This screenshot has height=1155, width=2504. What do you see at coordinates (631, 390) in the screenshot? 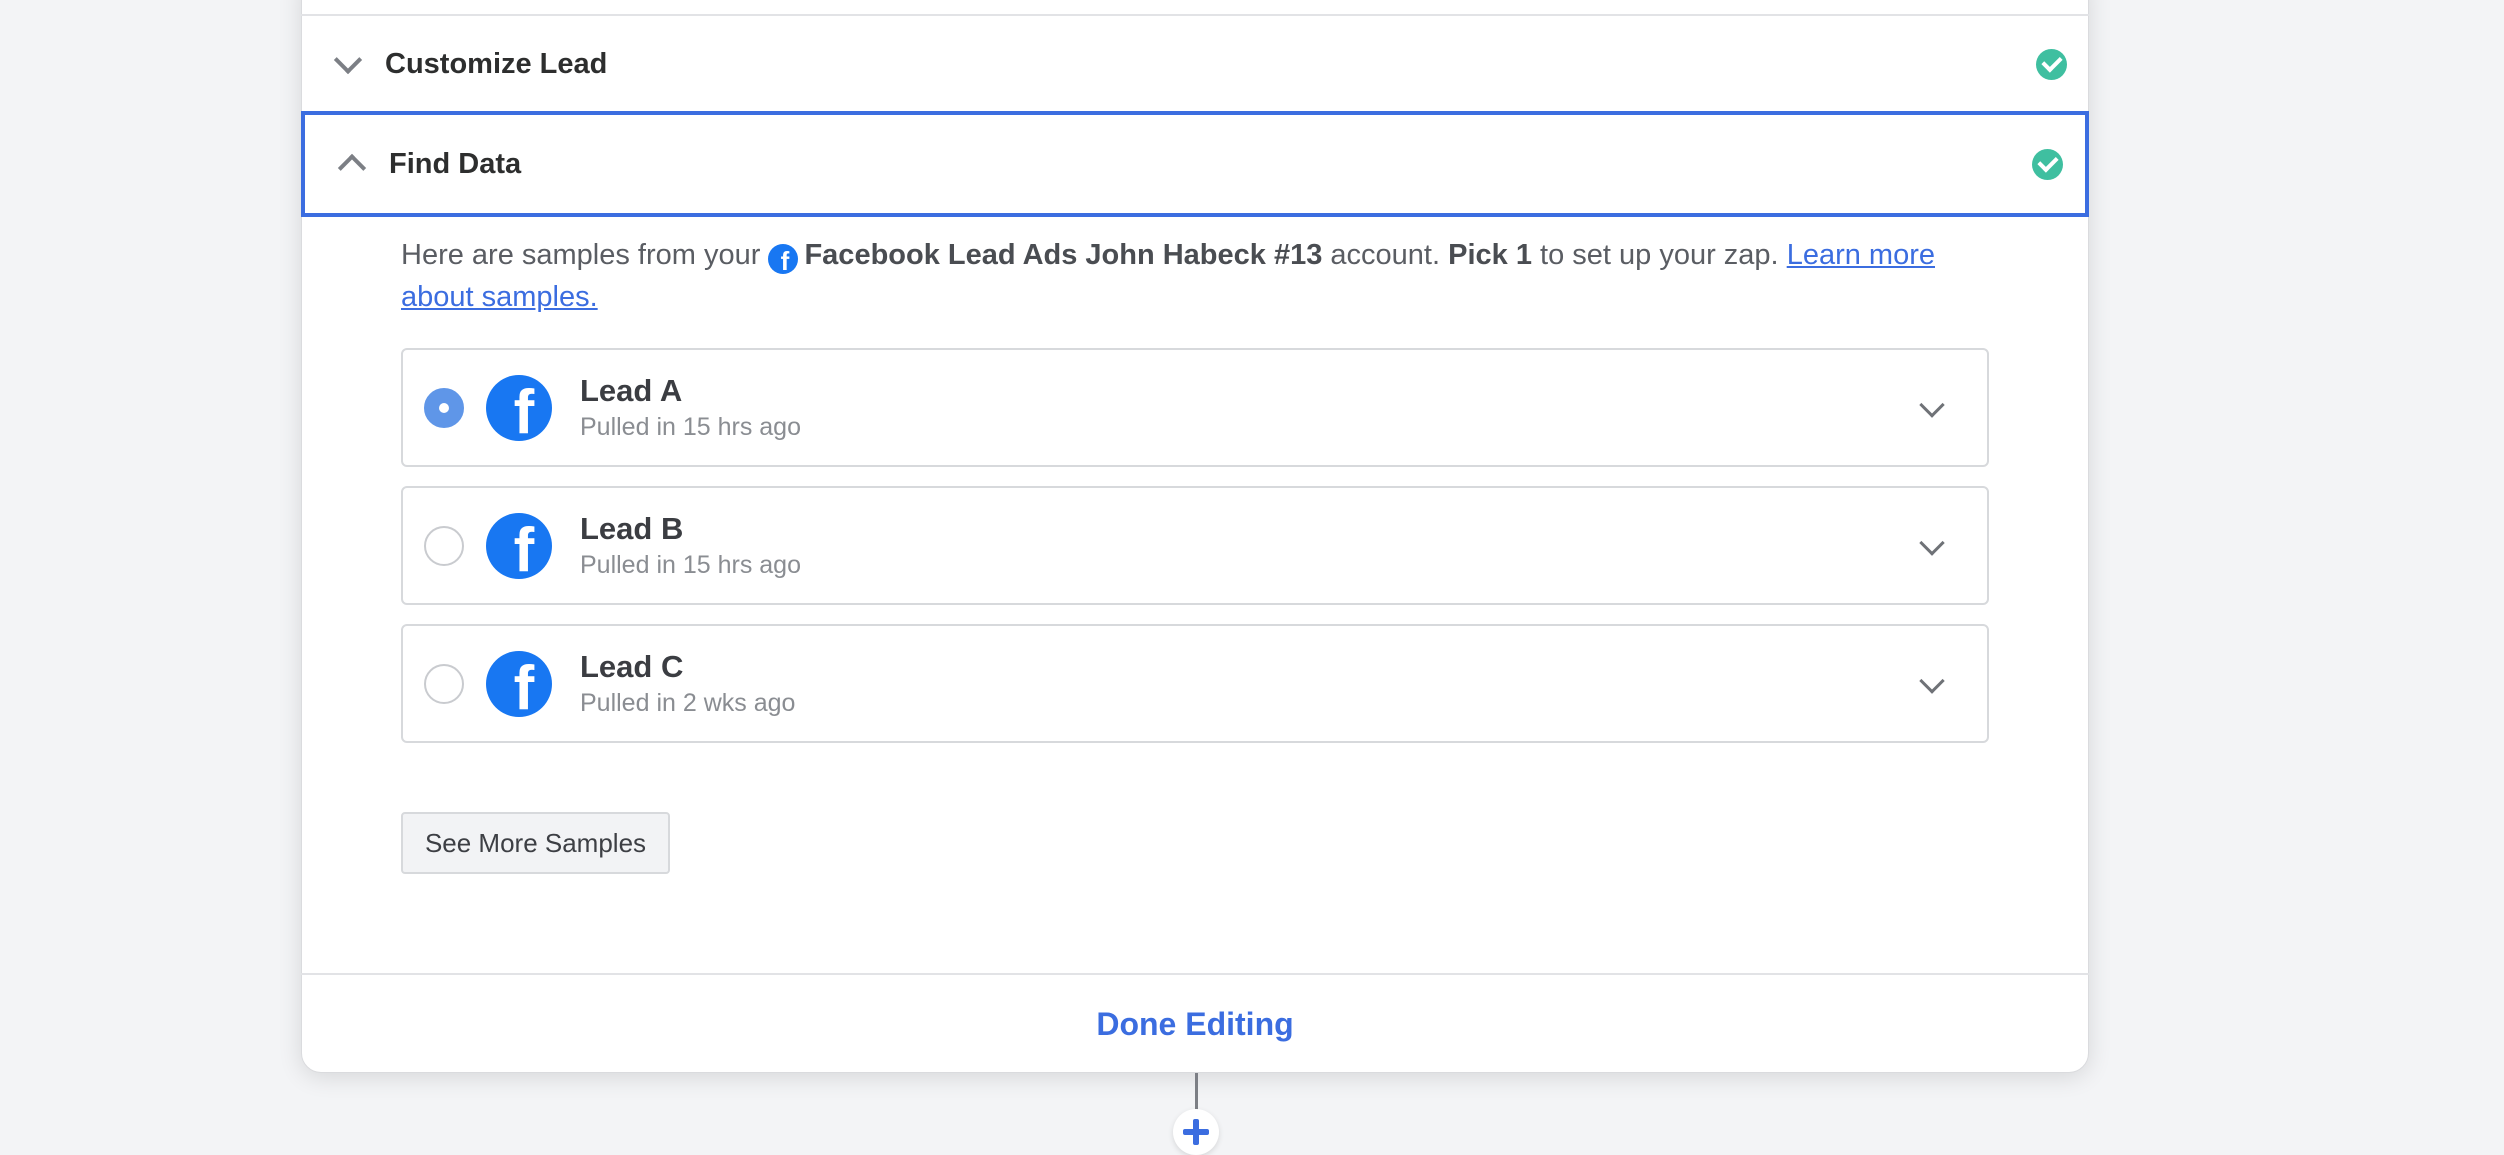
I see `sample-name: Lead A` at bounding box center [631, 390].